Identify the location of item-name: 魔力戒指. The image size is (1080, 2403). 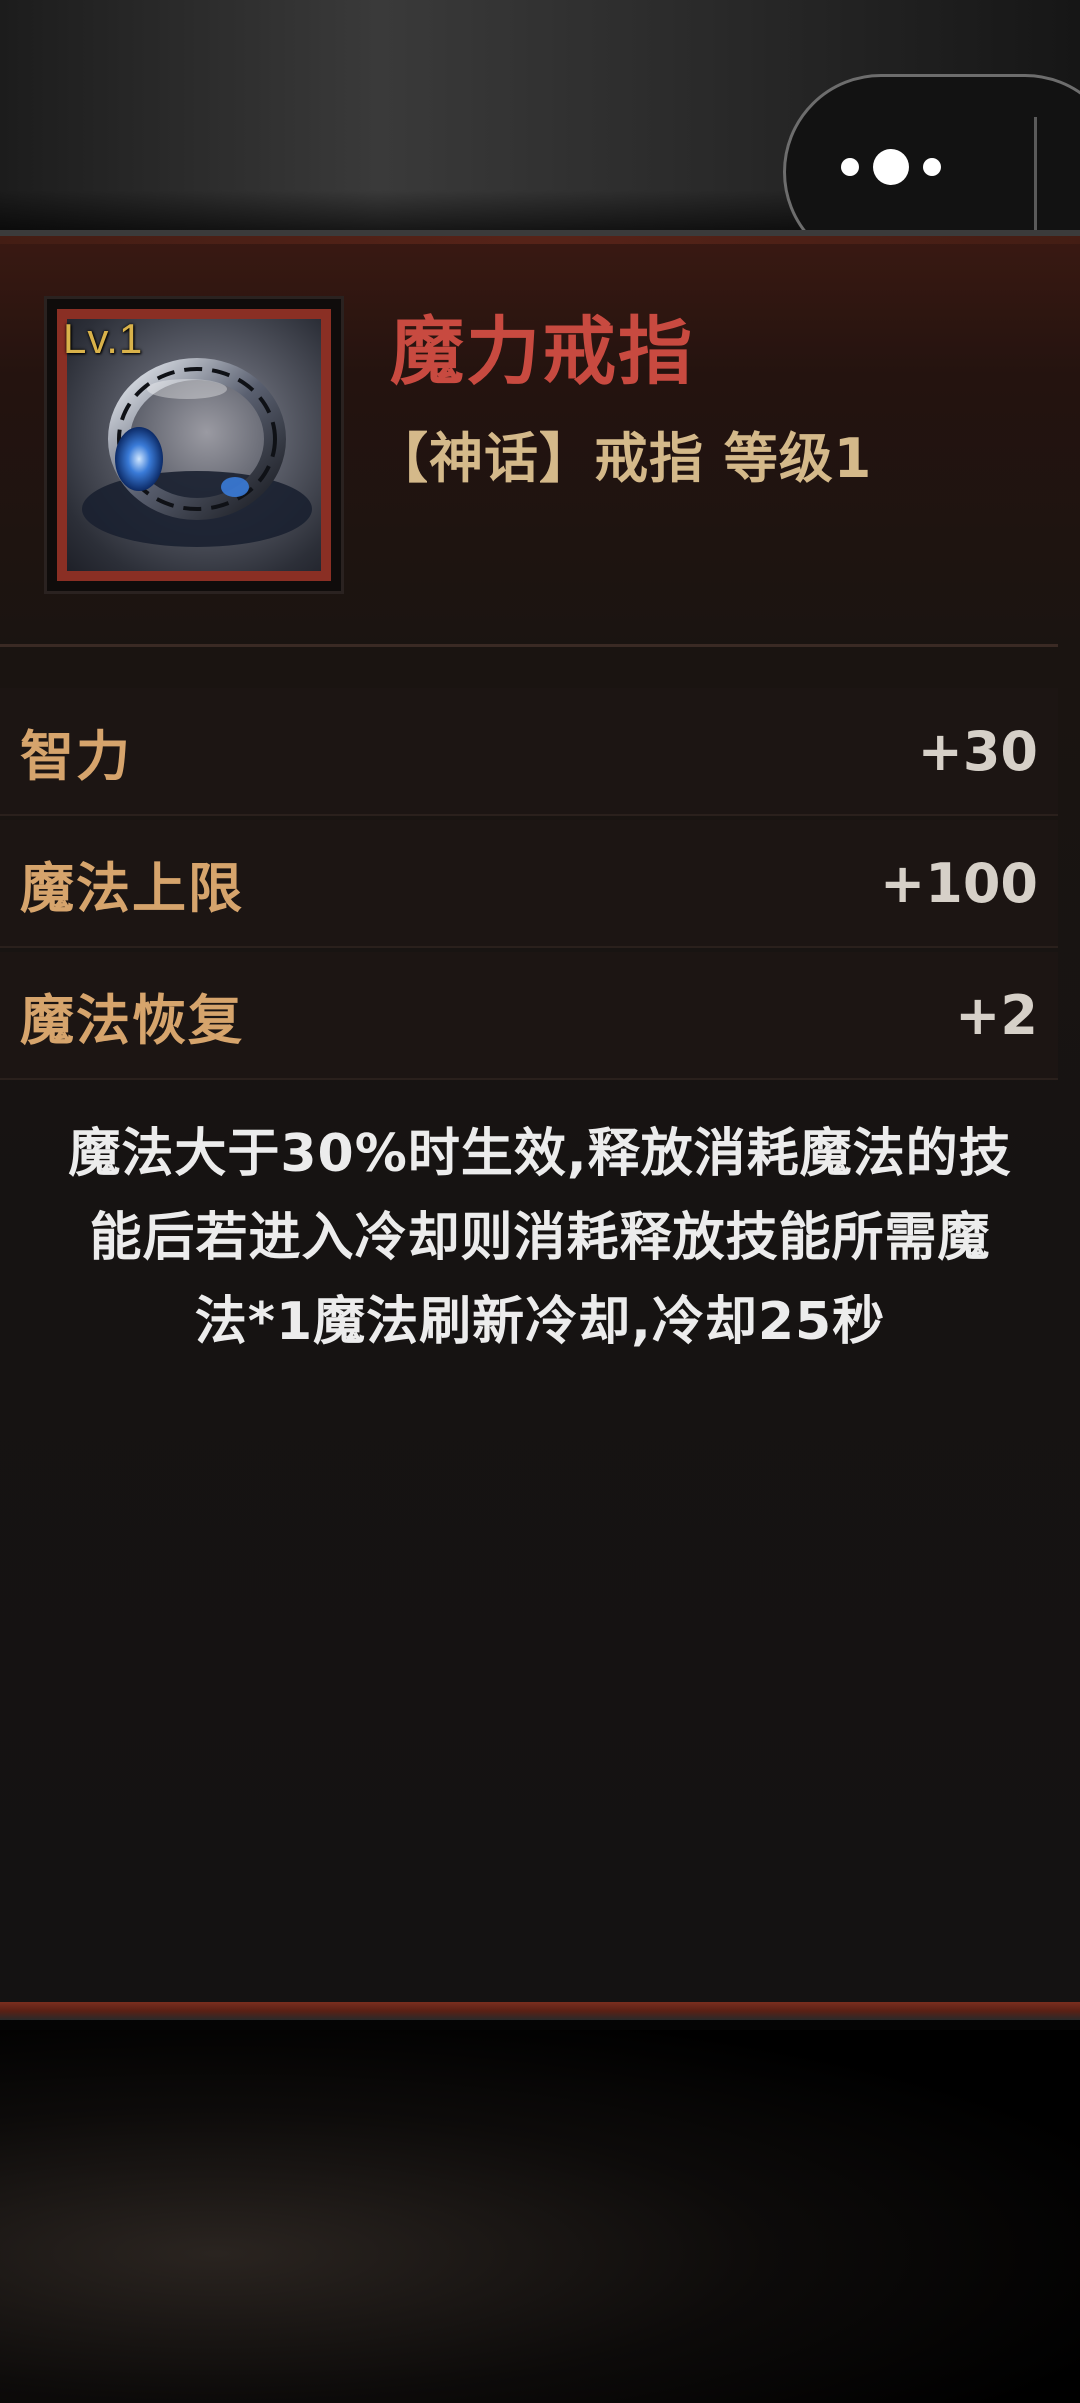
(542, 352).